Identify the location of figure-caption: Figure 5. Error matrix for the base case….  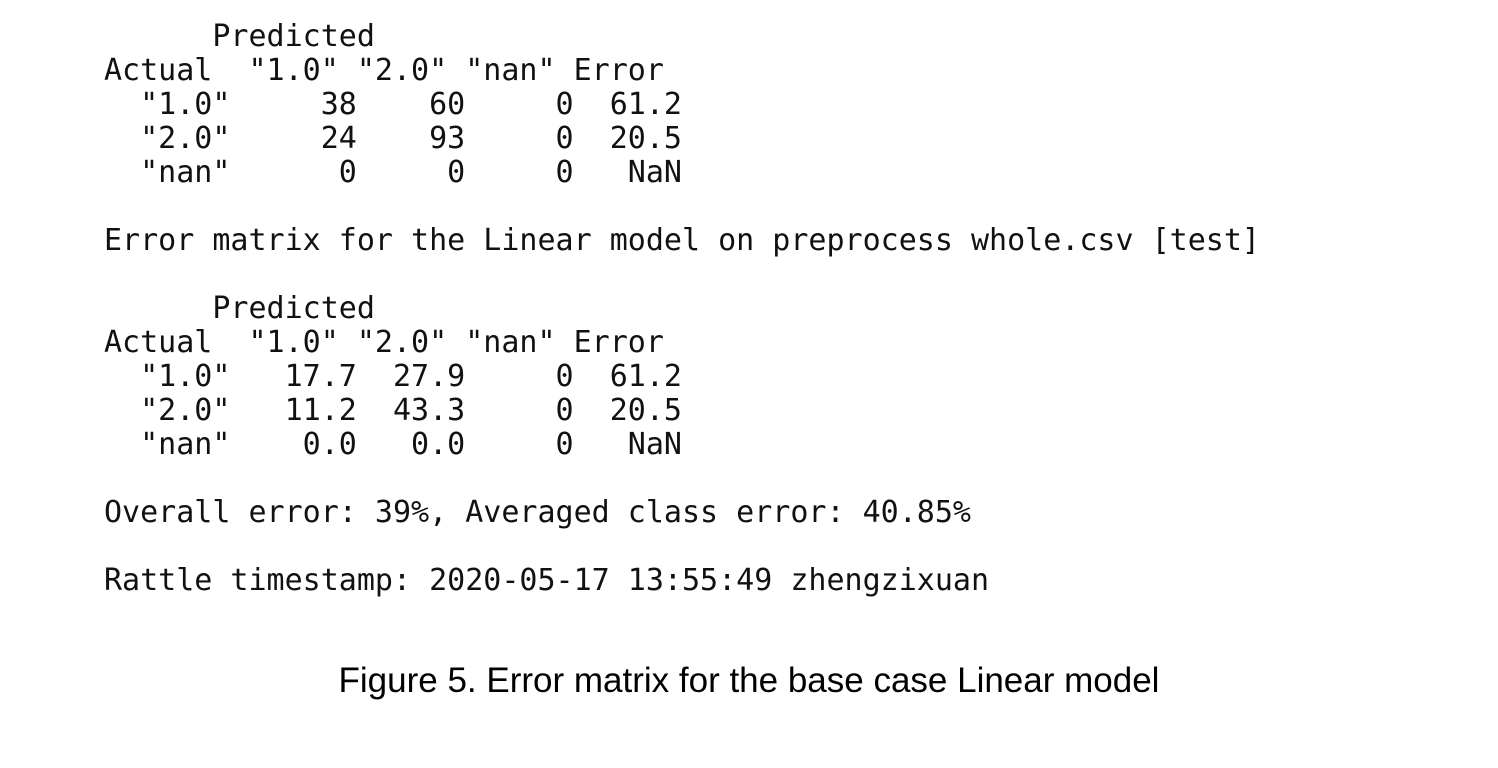
(749, 680).